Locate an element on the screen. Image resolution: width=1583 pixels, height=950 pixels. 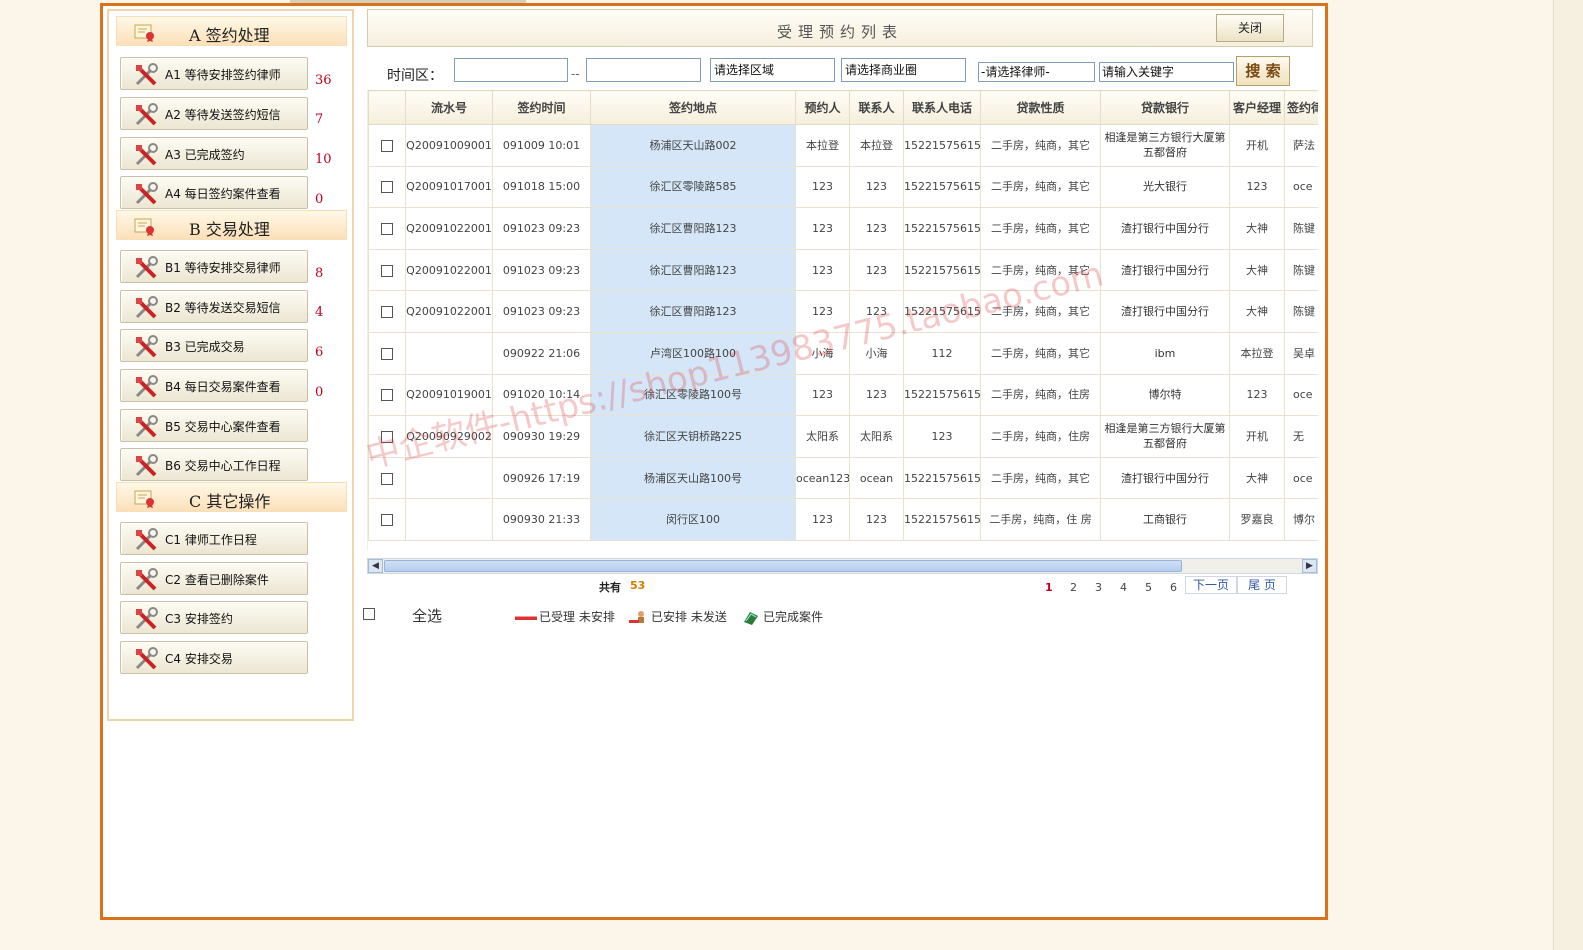
loan-type-cell: 二手房，纯商，其它 is located at coordinates (1040, 478).